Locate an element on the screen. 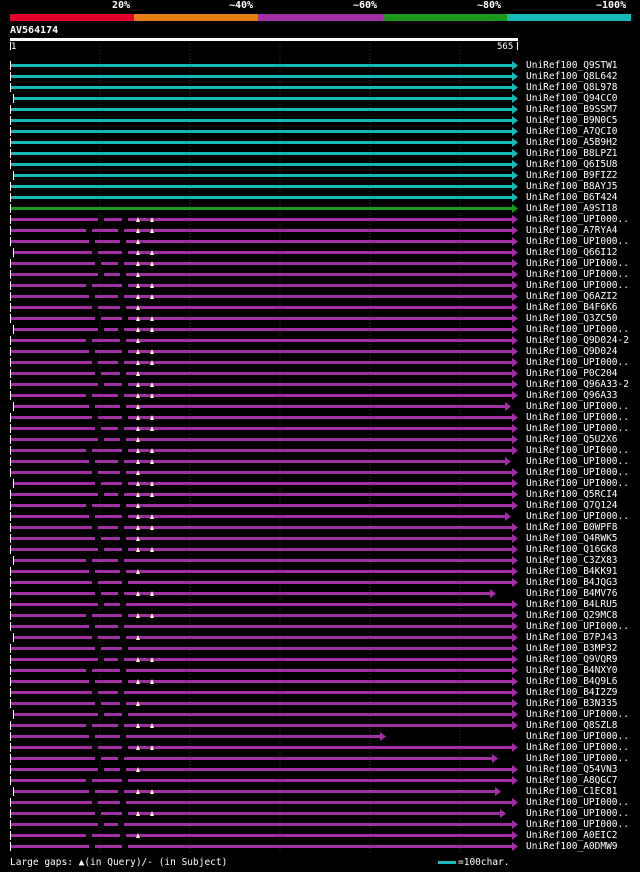 This screenshot has width=640, height=872. hit-row: UniRef100_B0WPF8 is located at coordinates (320, 527).